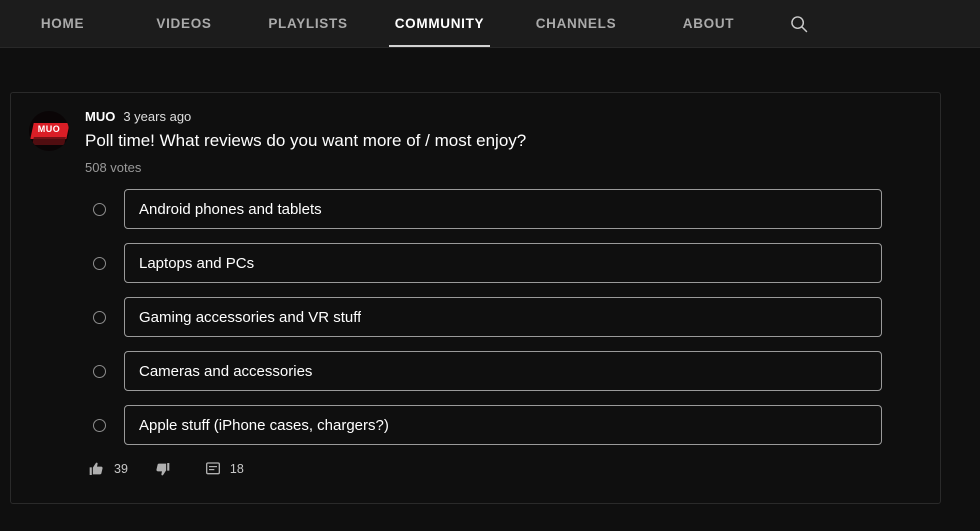 The height and width of the screenshot is (531, 980). I want to click on search-icon, so click(799, 24).